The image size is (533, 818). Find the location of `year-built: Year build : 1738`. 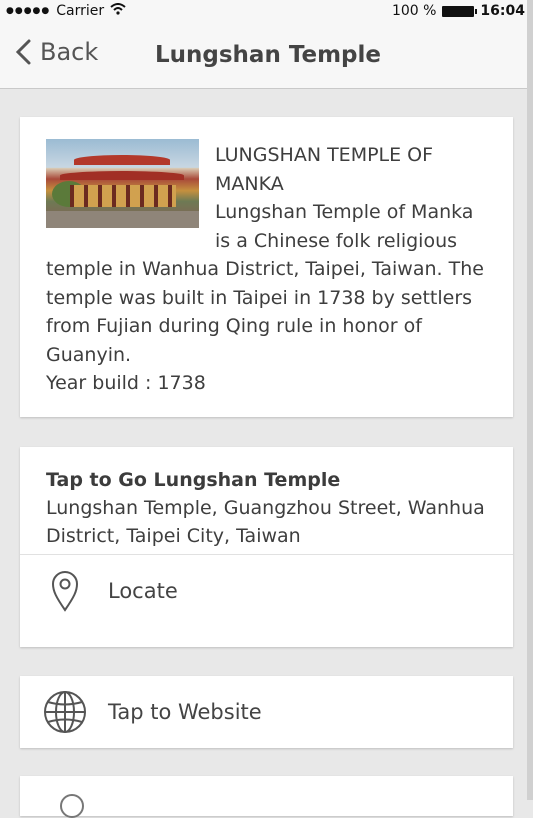

year-built: Year build : 1738 is located at coordinates (126, 383).